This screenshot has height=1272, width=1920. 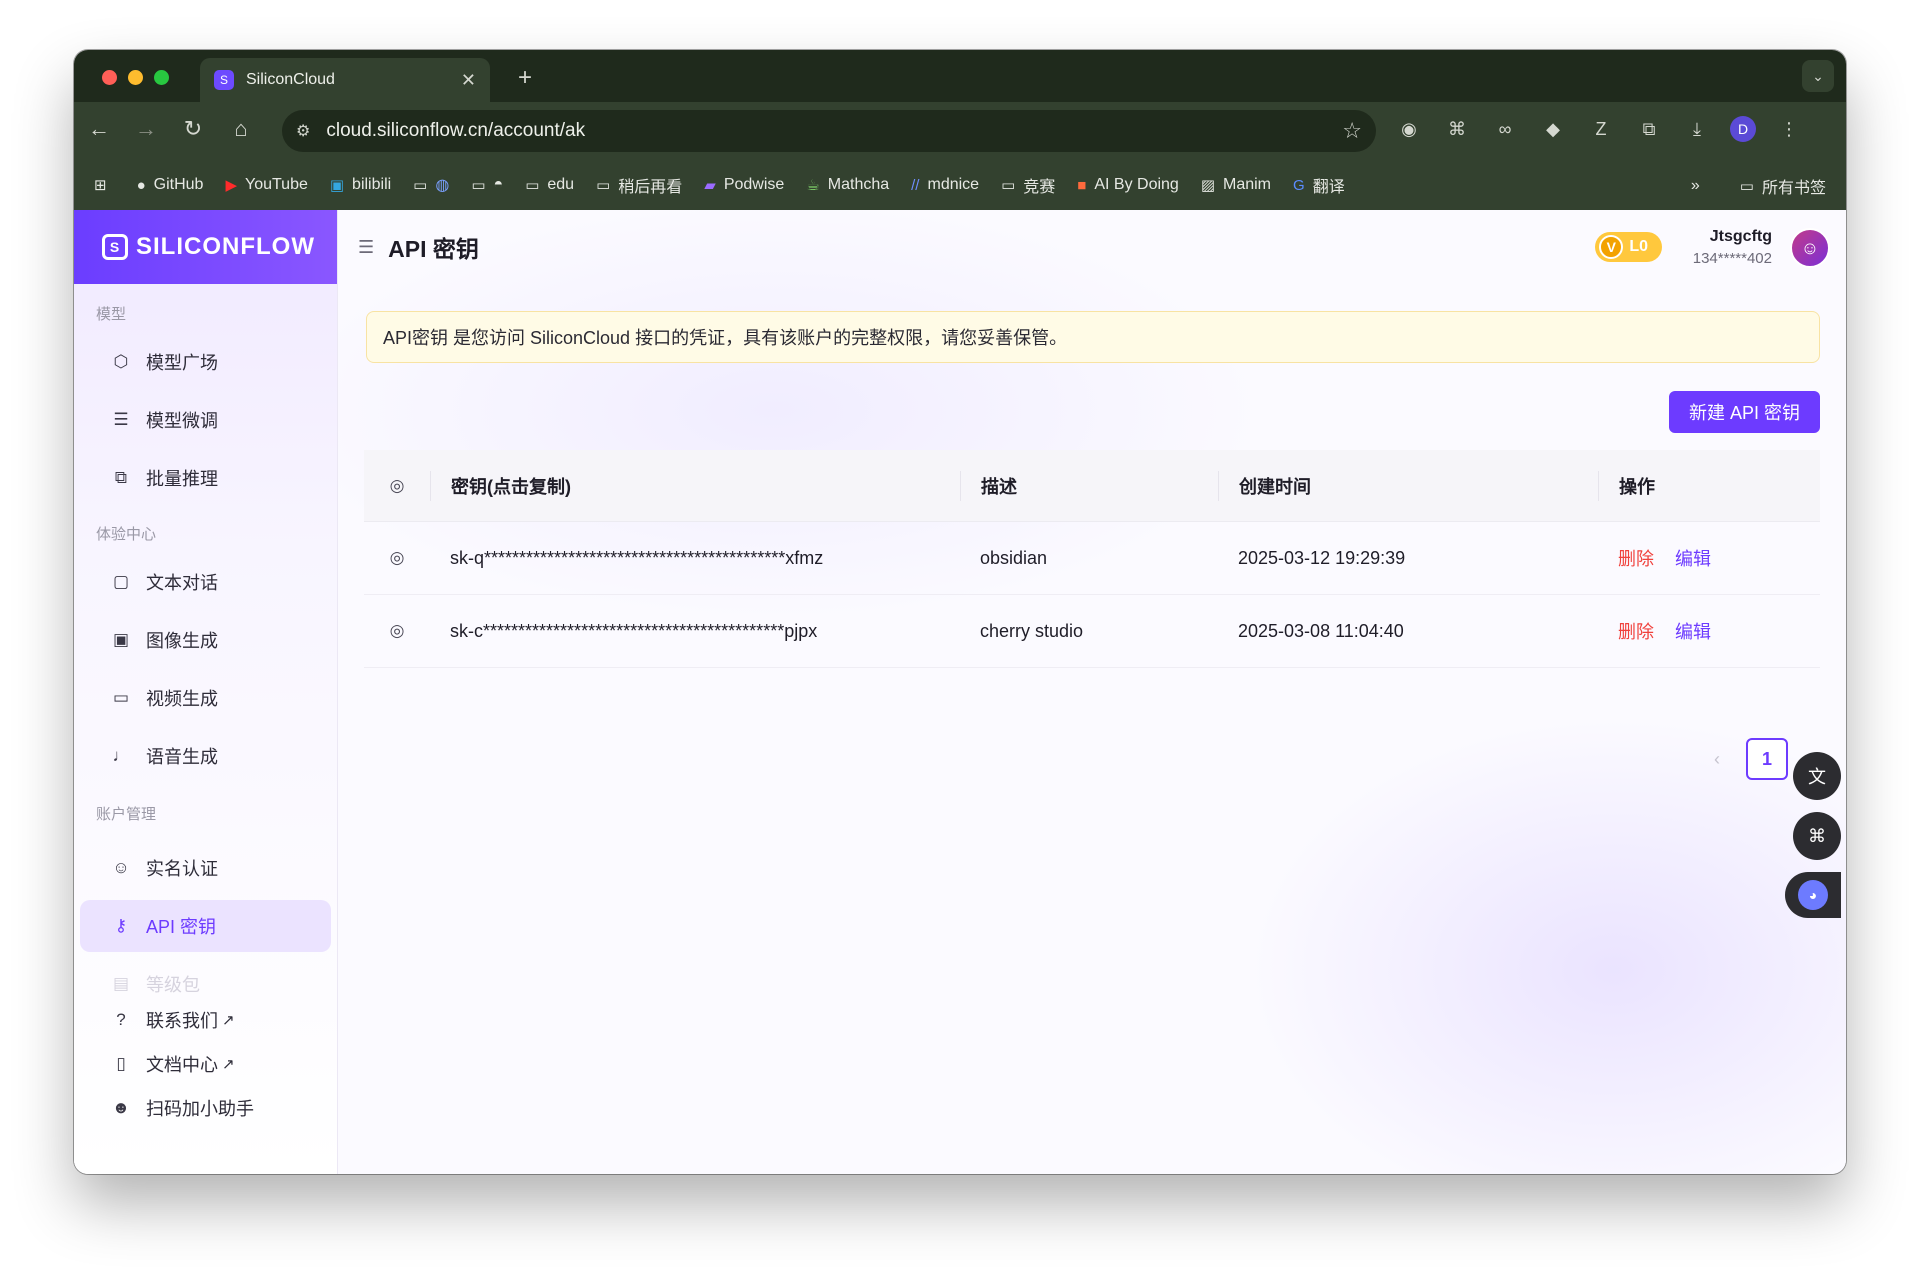 What do you see at coordinates (205, 984) in the screenshot?
I see `sidebar-item-package: ▤ 等级包` at bounding box center [205, 984].